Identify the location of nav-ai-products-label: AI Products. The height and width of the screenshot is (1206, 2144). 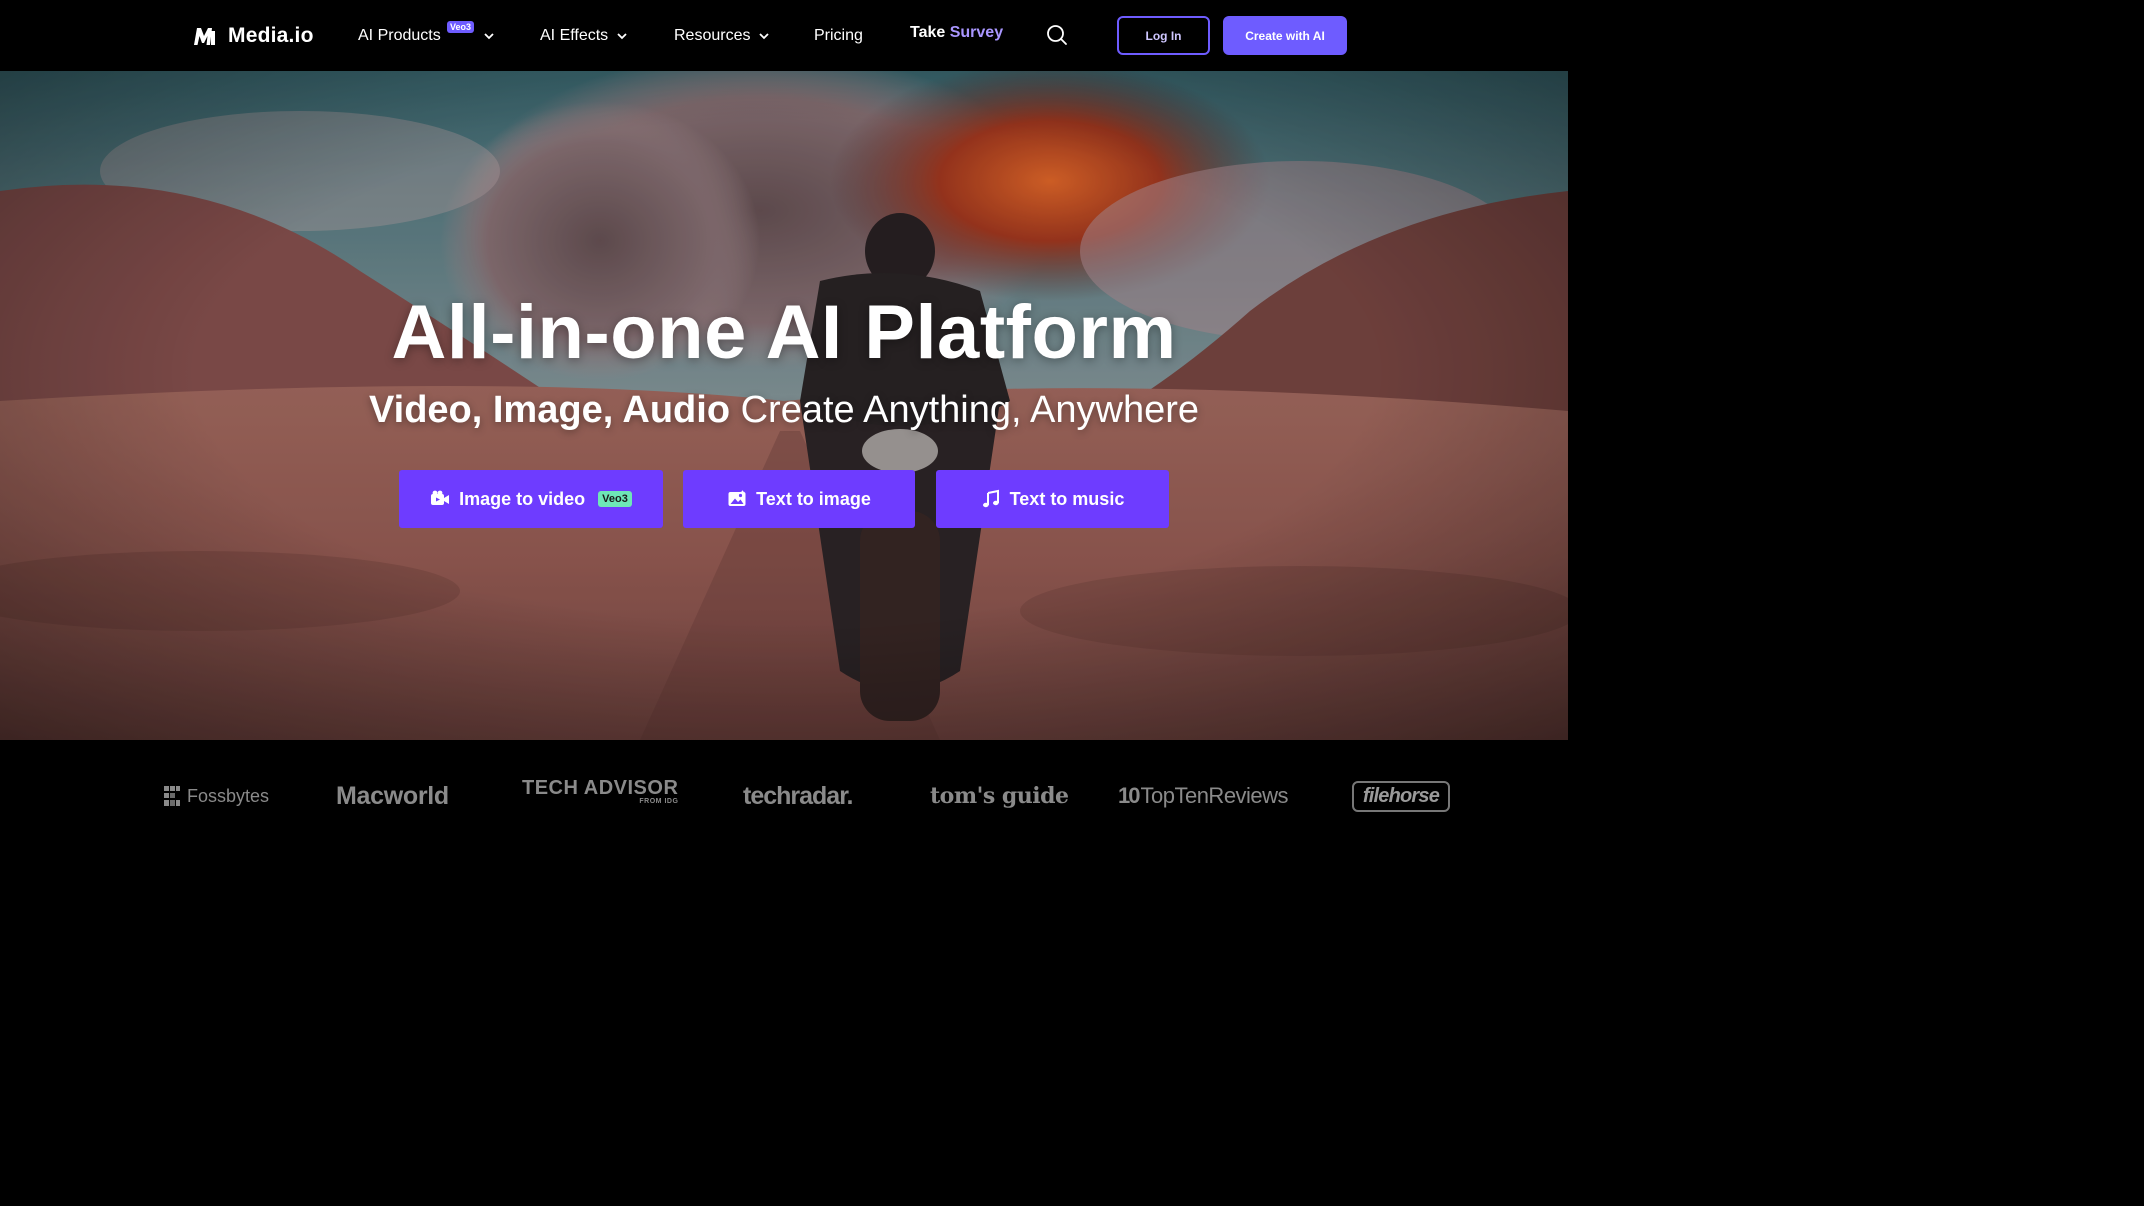
(399, 35).